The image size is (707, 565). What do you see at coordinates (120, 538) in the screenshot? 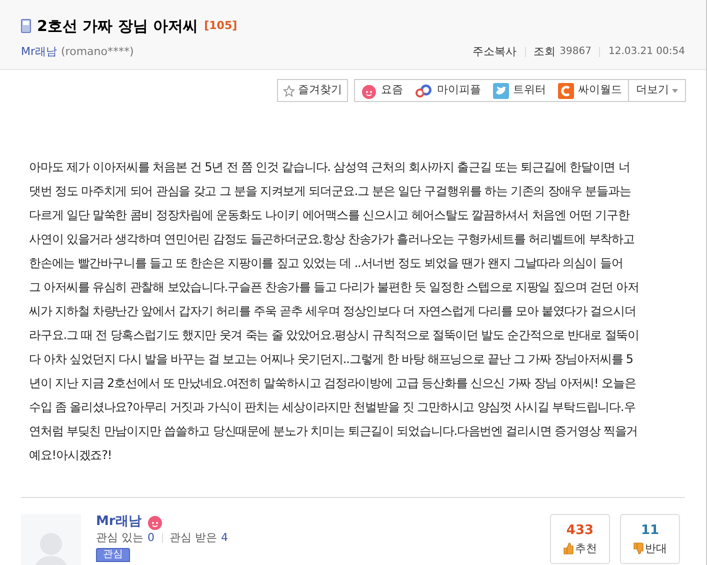
I see `interest-in-label: 관심 있는` at bounding box center [120, 538].